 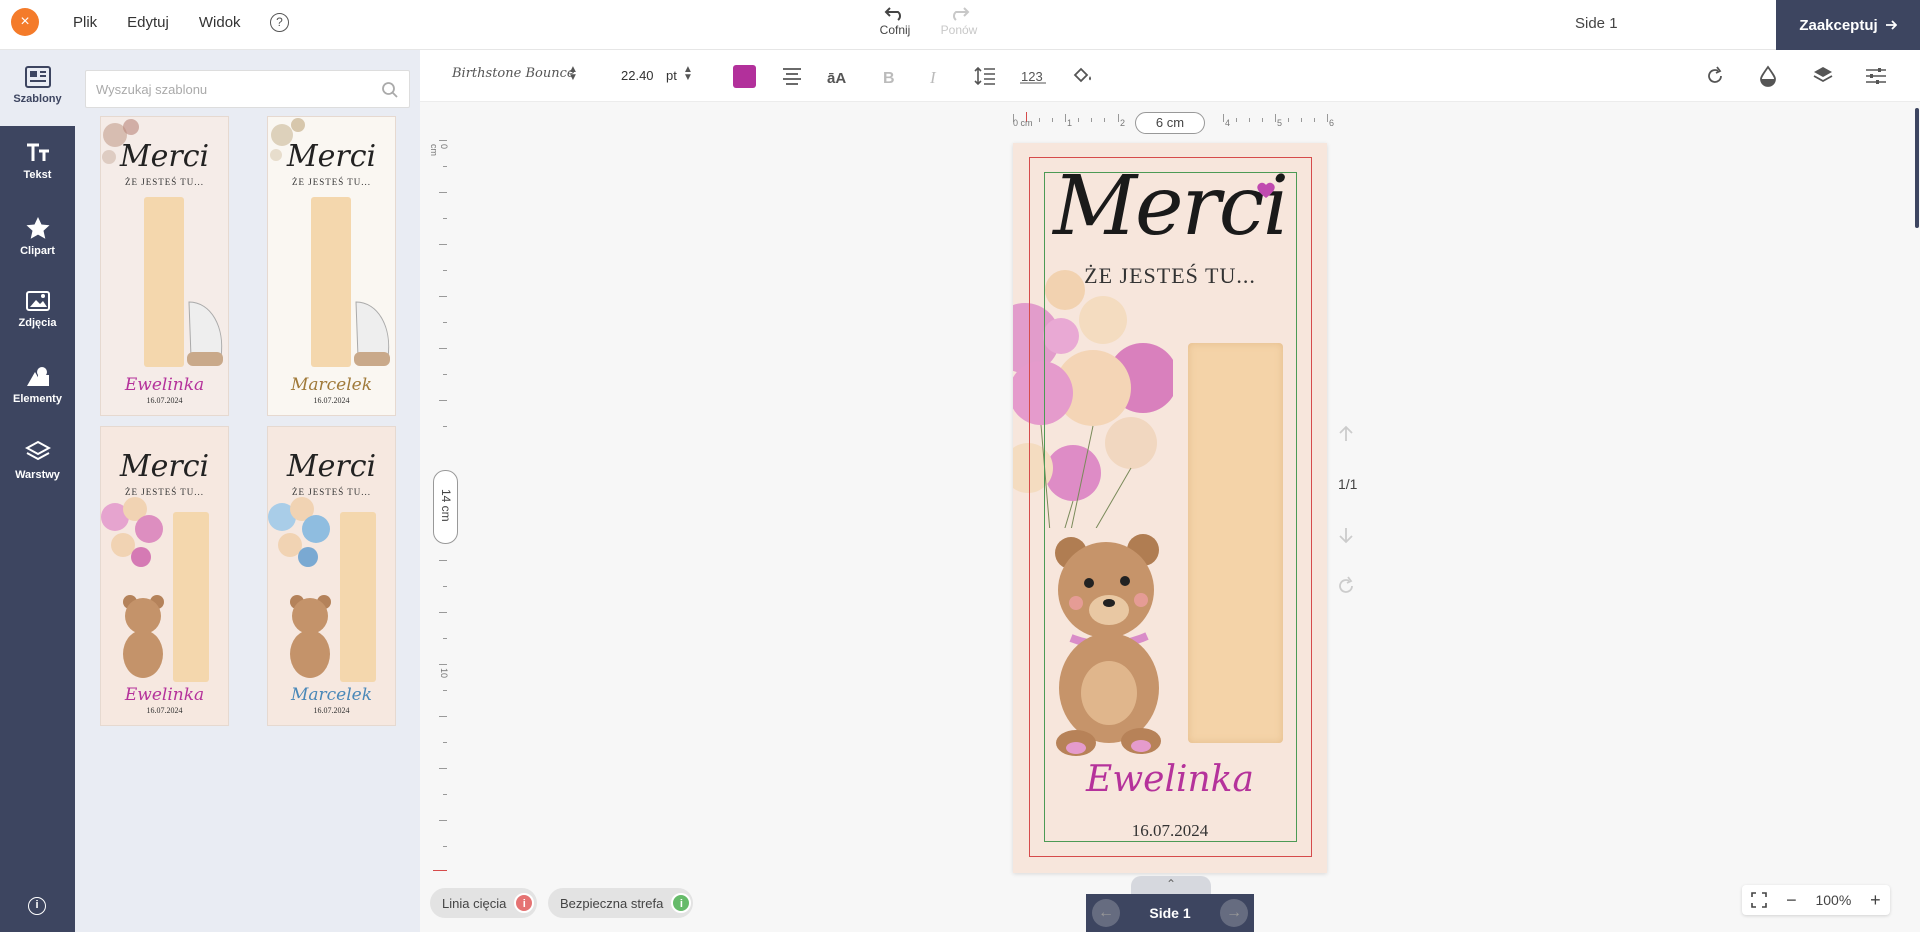 What do you see at coordinates (37, 236) in the screenshot?
I see `sidebar-item-clipart: Clipart` at bounding box center [37, 236].